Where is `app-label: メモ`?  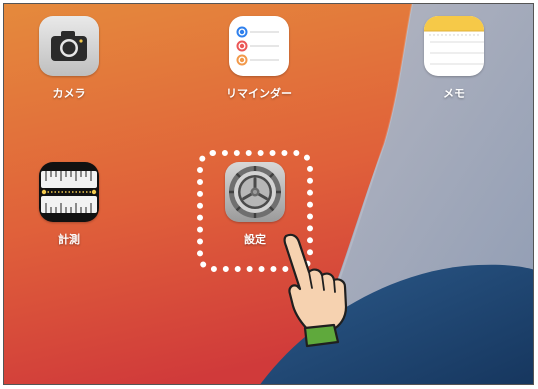
app-label: メモ is located at coordinates (454, 93).